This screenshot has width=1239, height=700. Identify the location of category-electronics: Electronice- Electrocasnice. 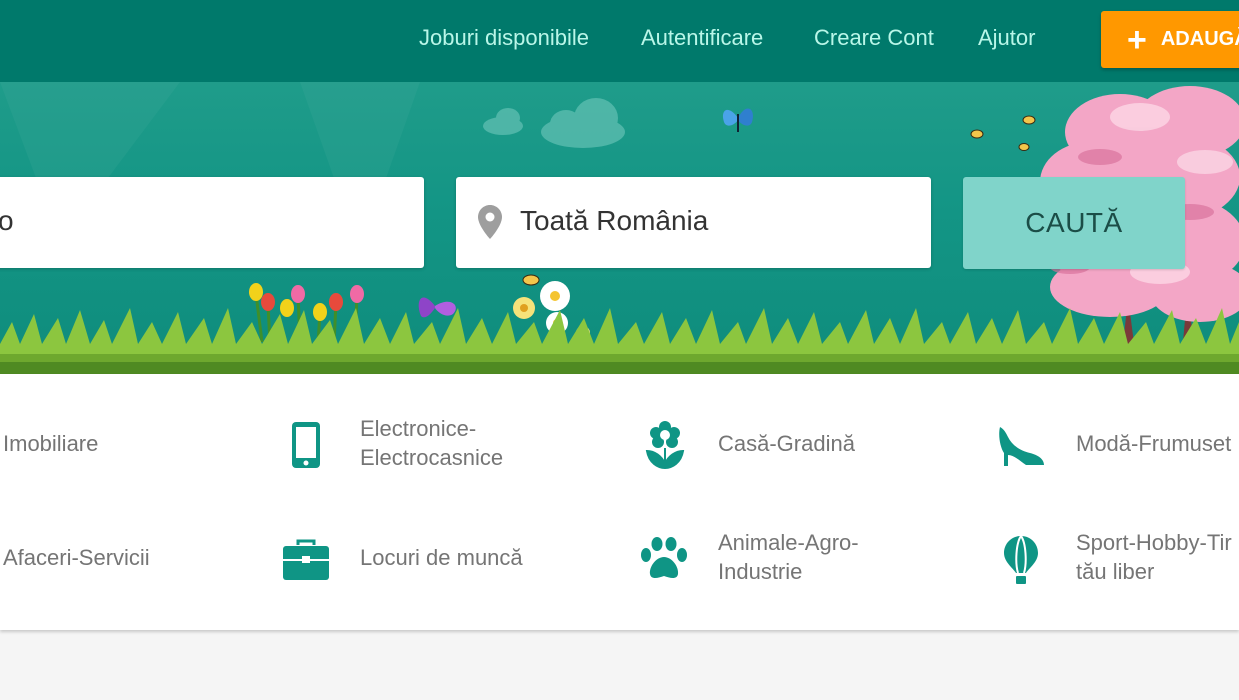
(440, 444).